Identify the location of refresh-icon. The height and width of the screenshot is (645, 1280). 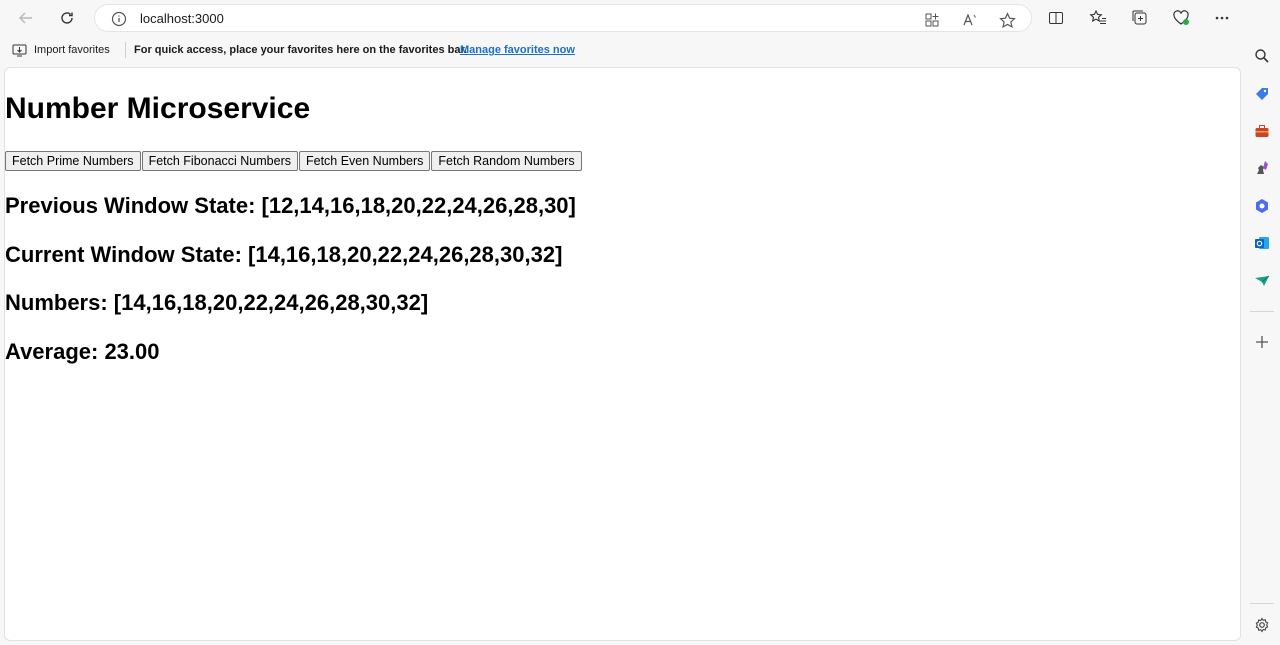
(67, 18).